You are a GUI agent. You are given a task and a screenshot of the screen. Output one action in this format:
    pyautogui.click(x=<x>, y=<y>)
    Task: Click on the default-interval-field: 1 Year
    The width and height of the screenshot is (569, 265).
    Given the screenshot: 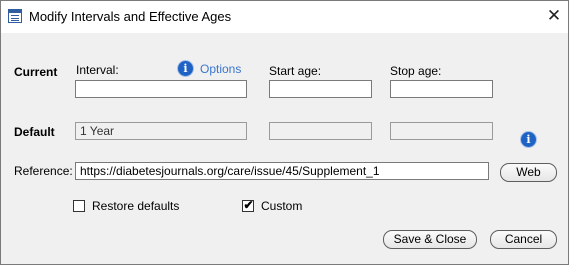 What is the action you would take?
    pyautogui.click(x=161, y=131)
    